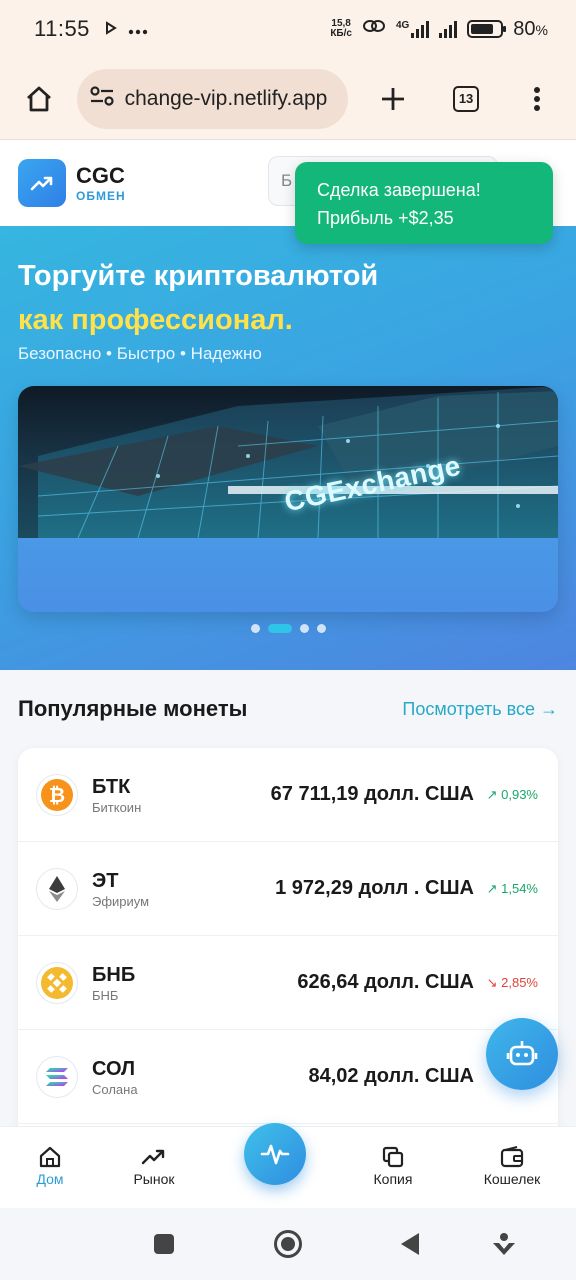 This screenshot has width=576, height=1280. What do you see at coordinates (226, 98) in the screenshot?
I see `url-text: change-vip.netlify.app` at bounding box center [226, 98].